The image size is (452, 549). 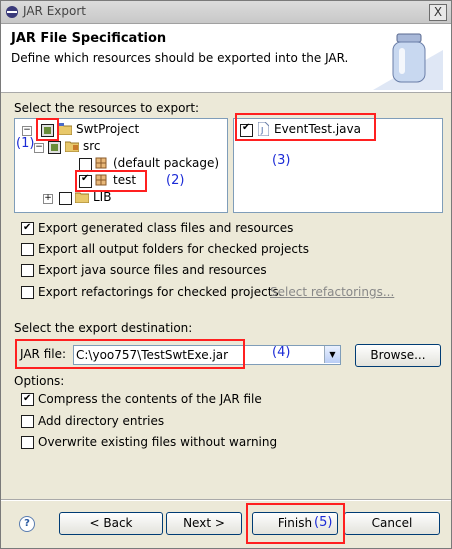 I want to click on lib-folder-icon, so click(x=82, y=197).